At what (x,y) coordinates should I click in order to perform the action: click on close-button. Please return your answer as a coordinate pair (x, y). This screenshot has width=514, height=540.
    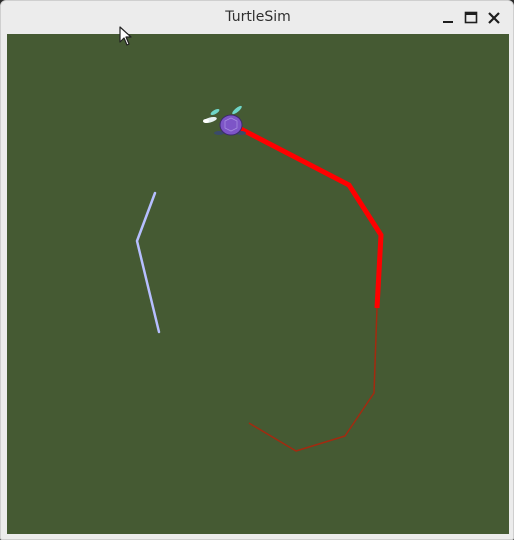
    Looking at the image, I should click on (494, 18).